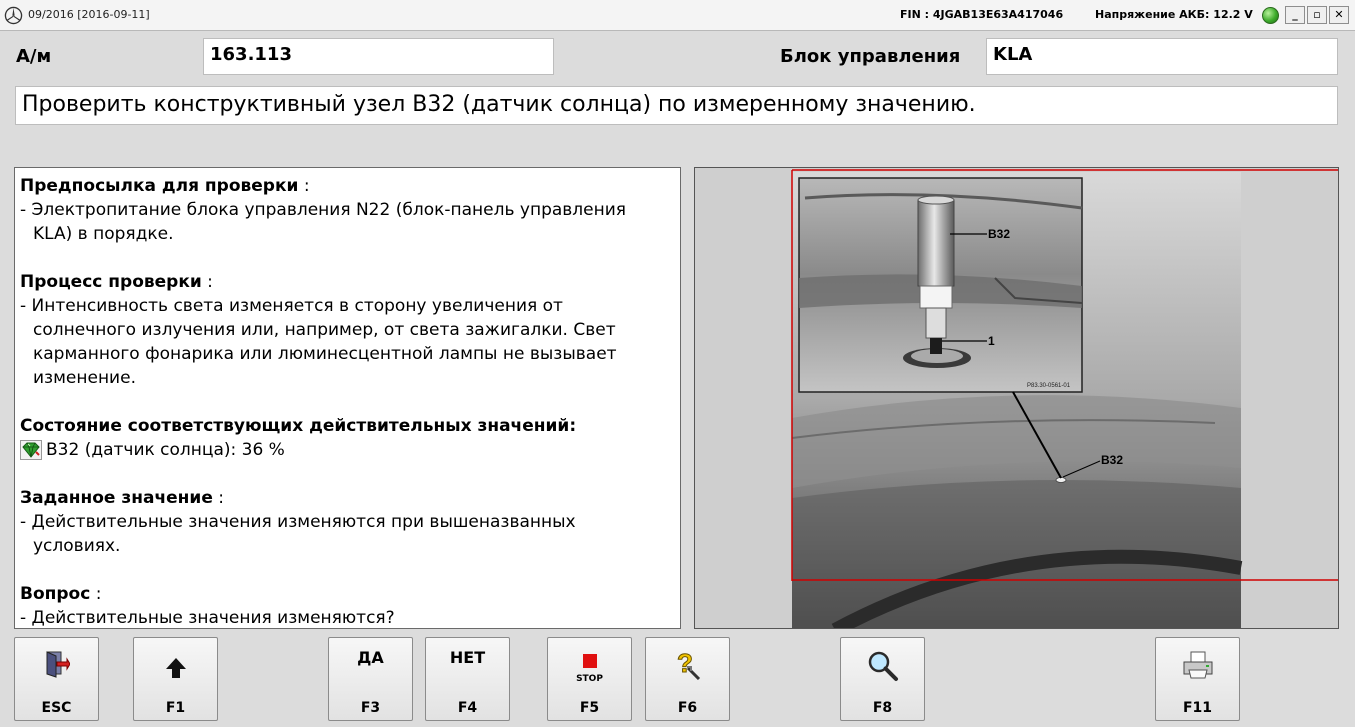 This screenshot has height=727, width=1355. Describe the element at coordinates (1197, 708) in the screenshot. I see `f11-label: F11` at that location.